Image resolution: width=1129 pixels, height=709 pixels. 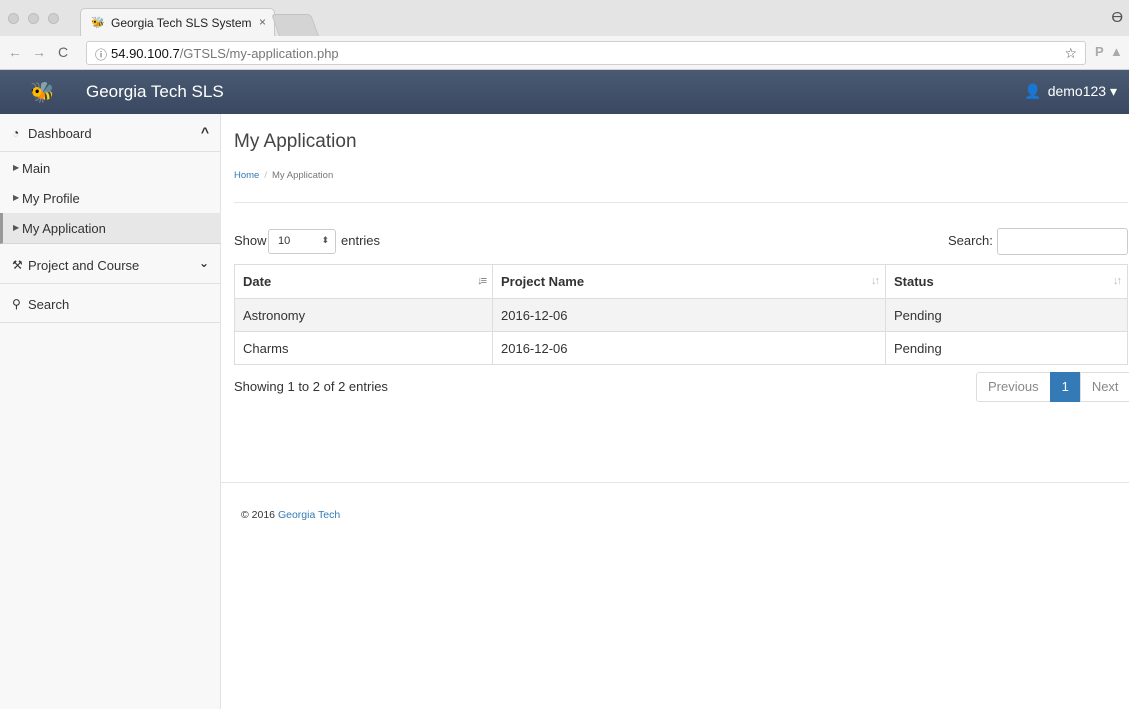 I want to click on chevron-up-icon: ^, so click(x=204, y=132).